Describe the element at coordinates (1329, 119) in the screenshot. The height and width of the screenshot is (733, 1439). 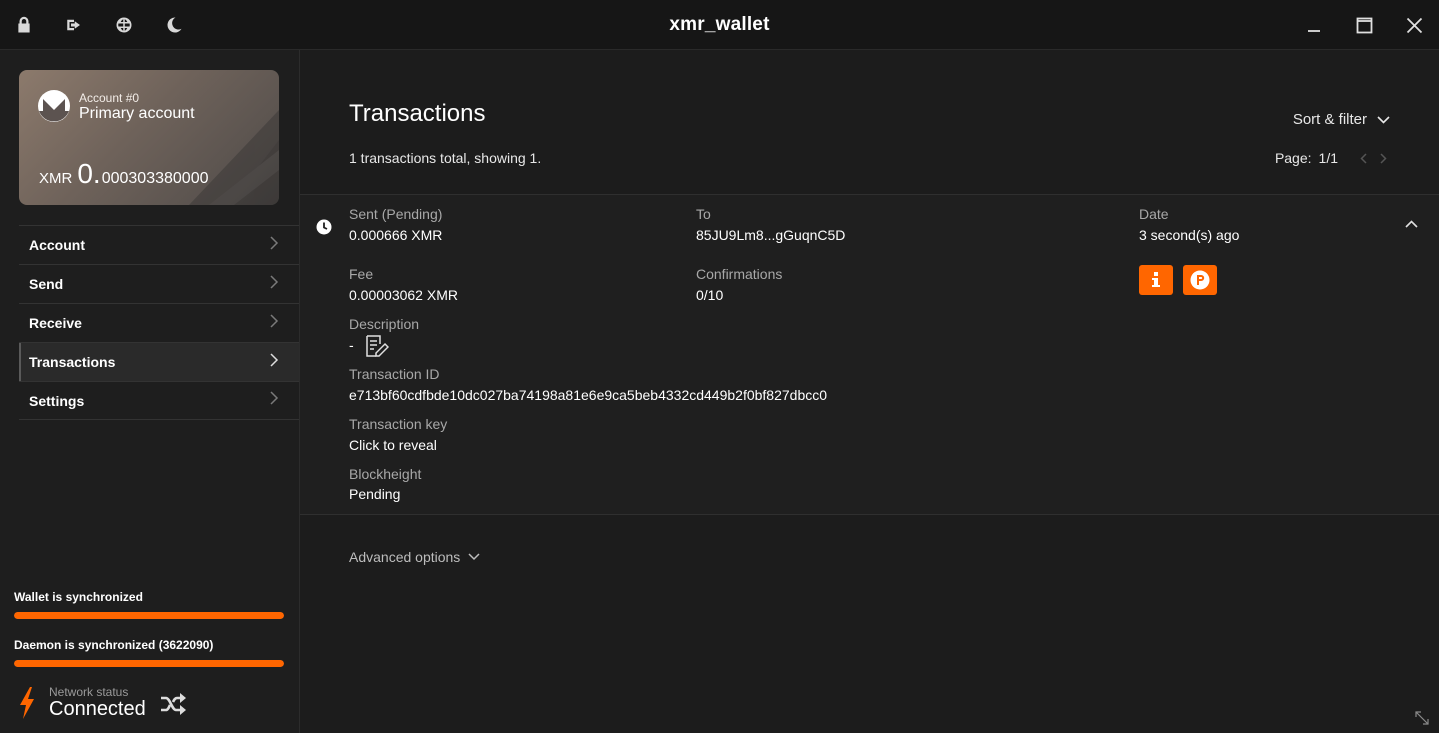
I see `sort-filter-label: Sort & filter` at that location.